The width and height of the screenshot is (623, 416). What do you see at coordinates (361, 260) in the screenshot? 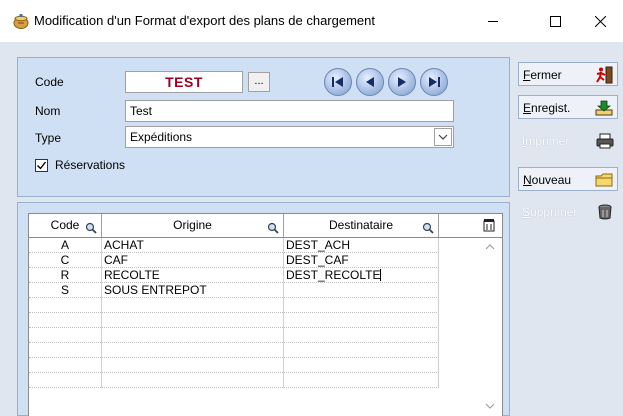
I see `table-cell-destinataire: DEST_CAF` at bounding box center [361, 260].